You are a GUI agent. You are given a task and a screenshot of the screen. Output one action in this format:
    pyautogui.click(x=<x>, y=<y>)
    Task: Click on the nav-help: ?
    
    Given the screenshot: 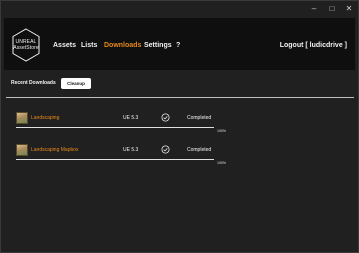 What is the action you would take?
    pyautogui.click(x=178, y=45)
    